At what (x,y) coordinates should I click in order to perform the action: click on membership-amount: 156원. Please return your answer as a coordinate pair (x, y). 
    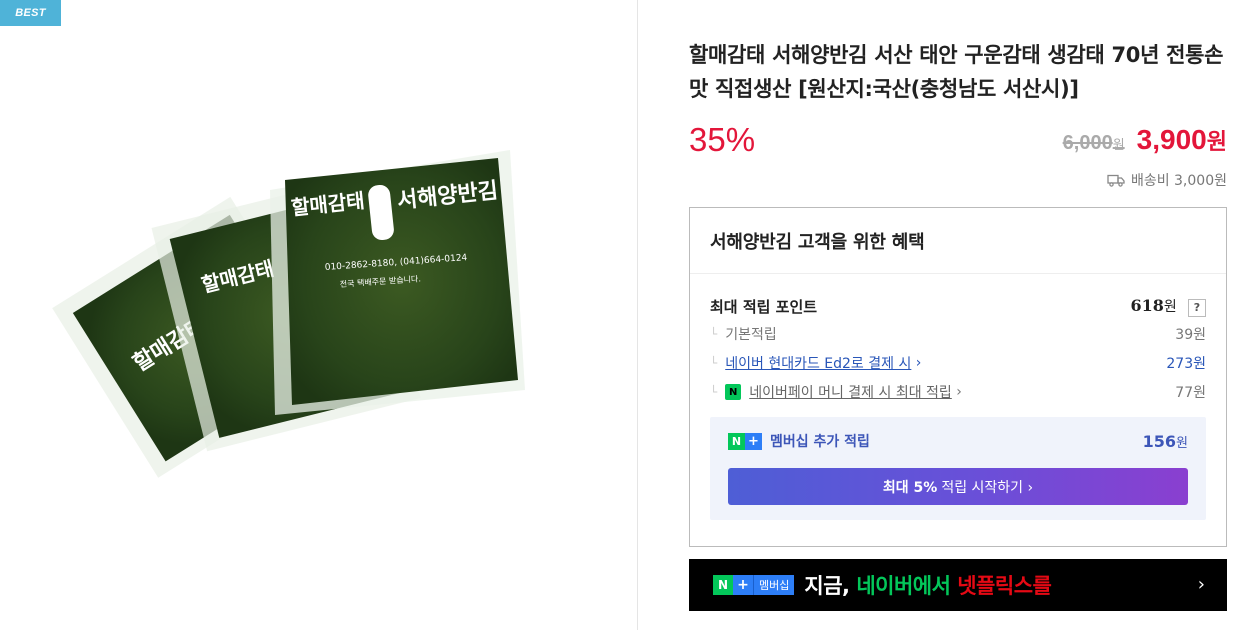
    Looking at the image, I should click on (1165, 441).